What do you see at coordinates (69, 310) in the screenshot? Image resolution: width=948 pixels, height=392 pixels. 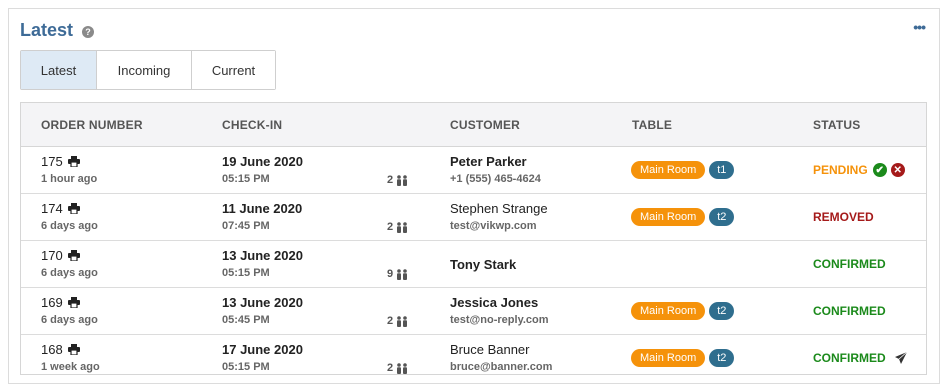 I see `order-cell: 169 6 days ago` at bounding box center [69, 310].